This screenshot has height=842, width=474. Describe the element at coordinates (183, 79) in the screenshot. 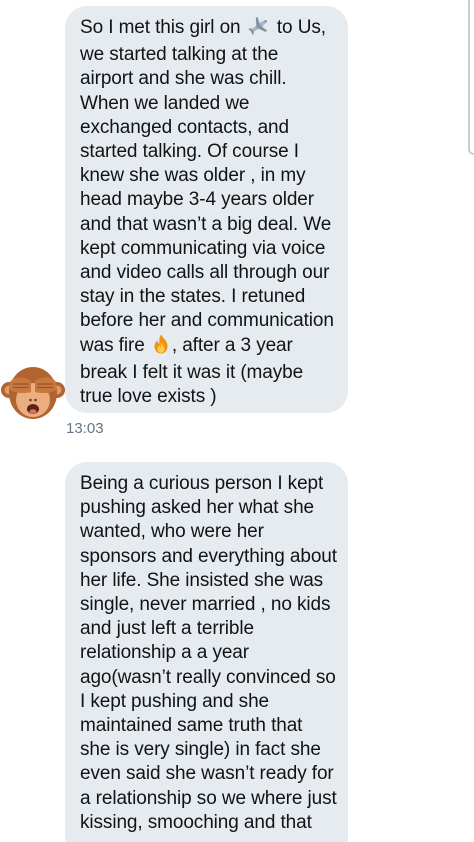

I see `message-line: airport and she was chill.` at that location.